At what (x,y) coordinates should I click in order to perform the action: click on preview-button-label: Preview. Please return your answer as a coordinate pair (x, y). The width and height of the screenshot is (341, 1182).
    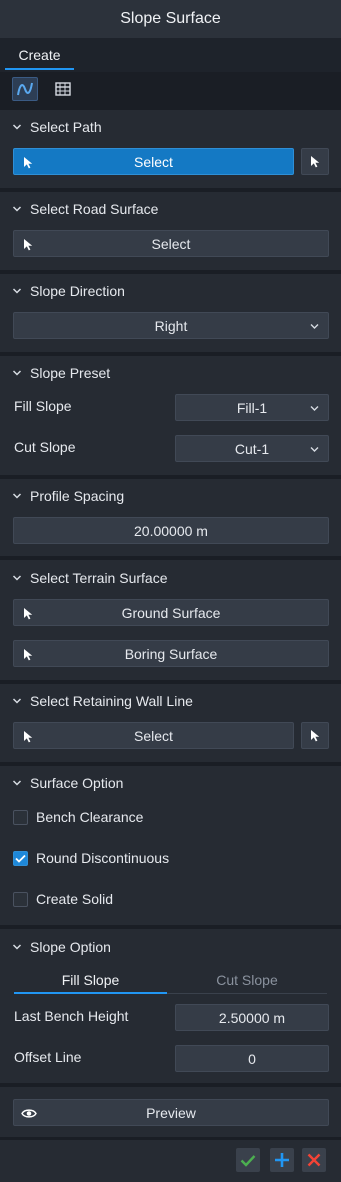
    Looking at the image, I should click on (171, 1112).